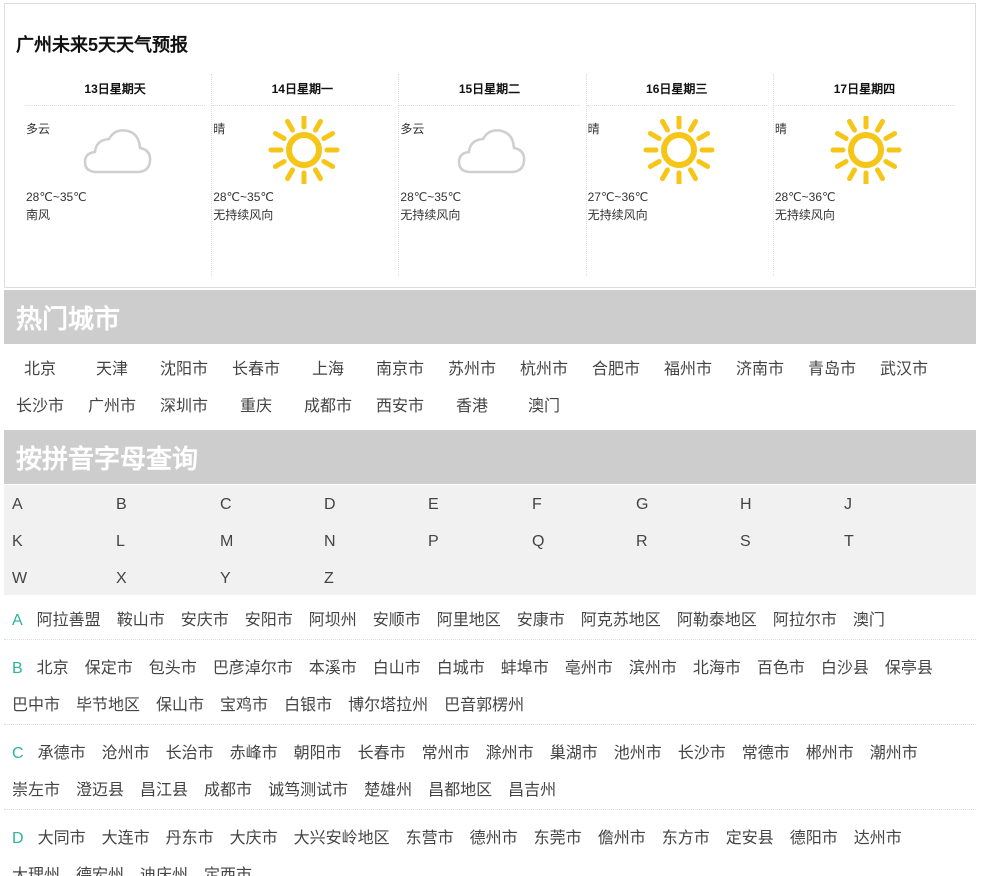 The image size is (981, 876). What do you see at coordinates (869, 620) in the screenshot?
I see `city-link: 澳门` at bounding box center [869, 620].